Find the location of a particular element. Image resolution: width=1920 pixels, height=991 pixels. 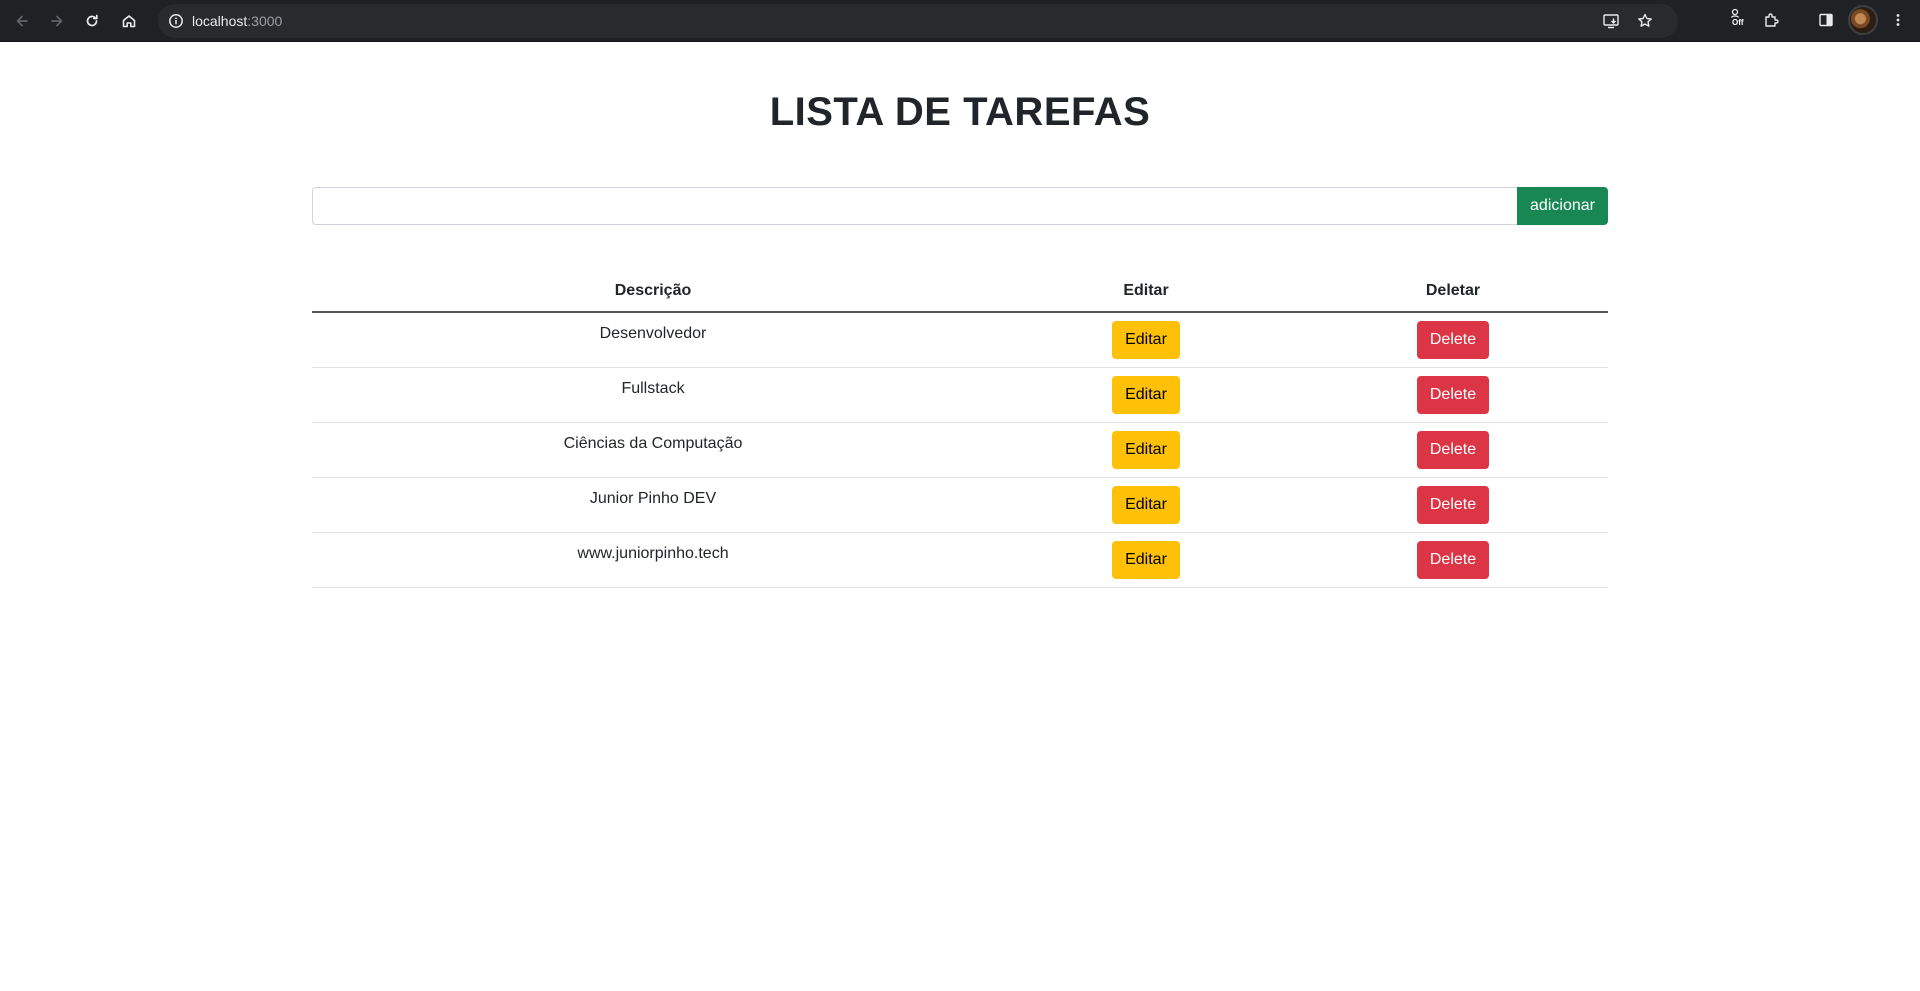

forward-icon is located at coordinates (57, 21).